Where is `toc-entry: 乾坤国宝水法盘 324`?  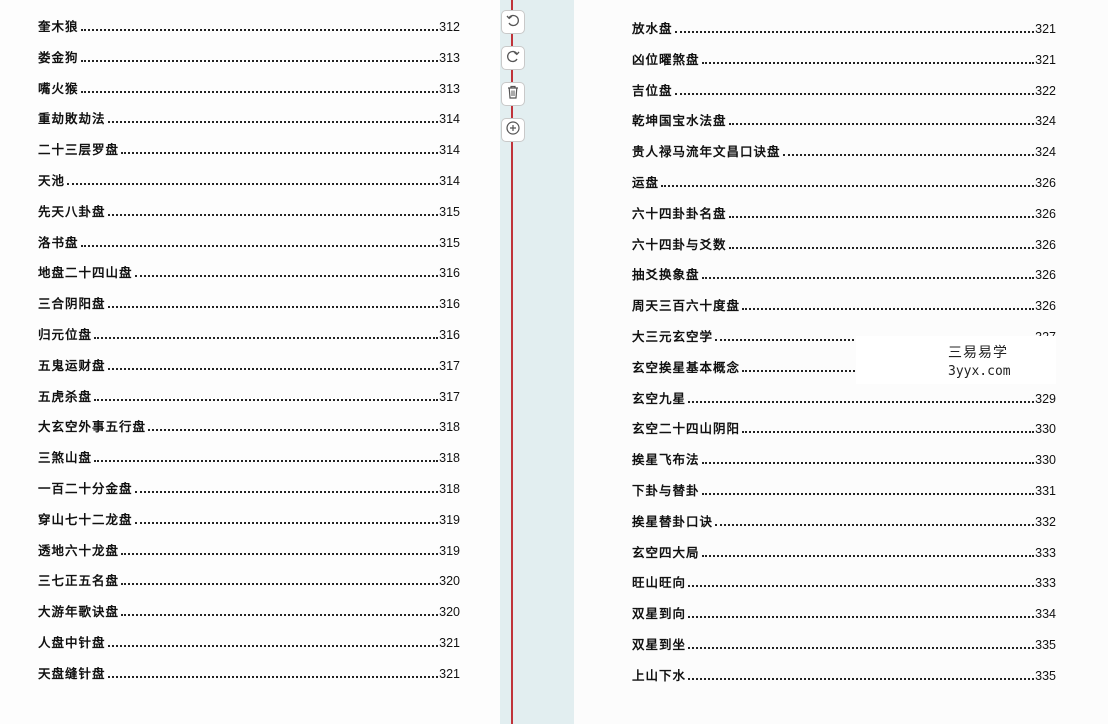 toc-entry: 乾坤国宝水法盘 324 is located at coordinates (844, 121).